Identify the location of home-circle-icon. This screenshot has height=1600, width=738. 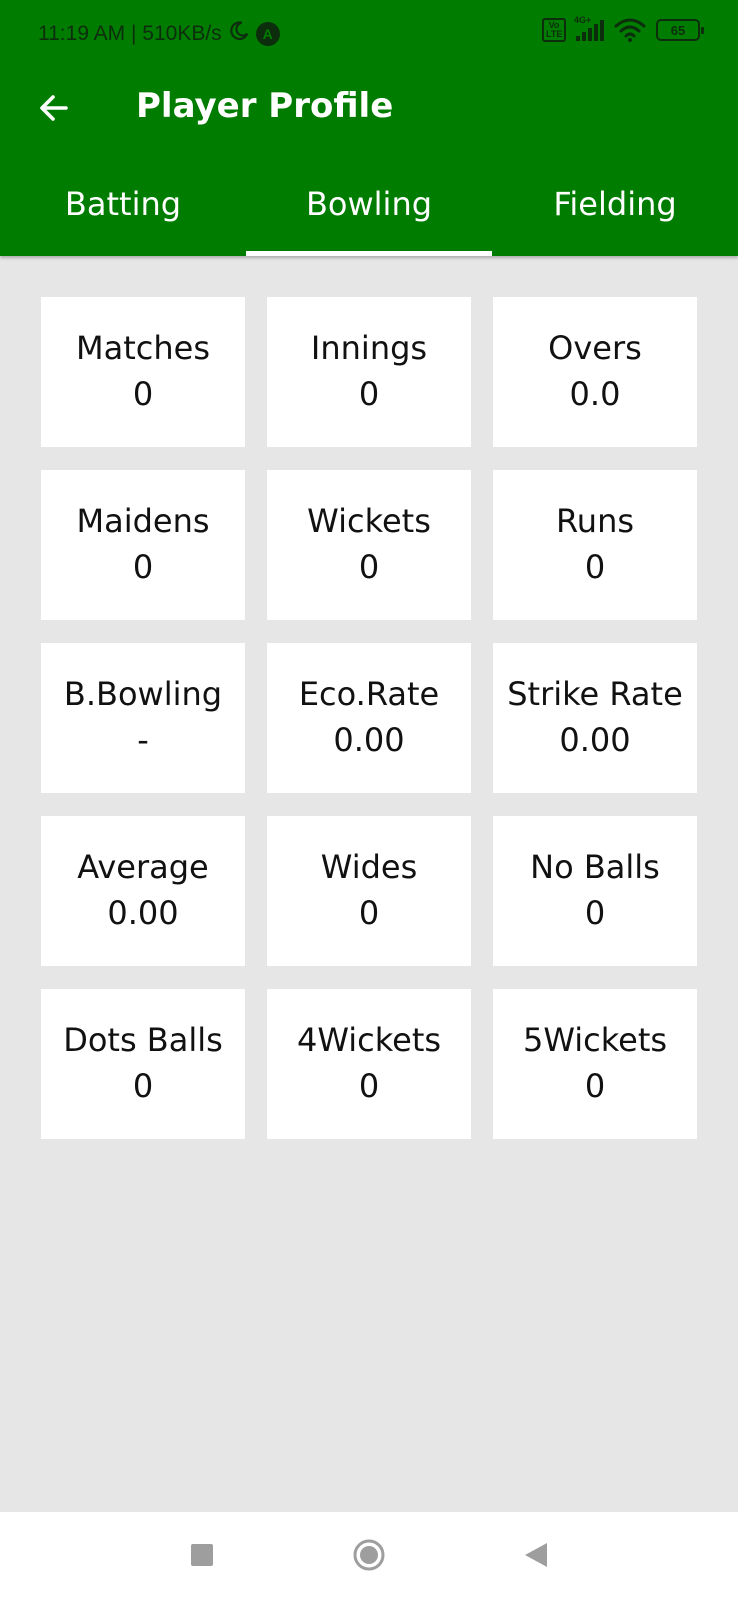
(369, 1557).